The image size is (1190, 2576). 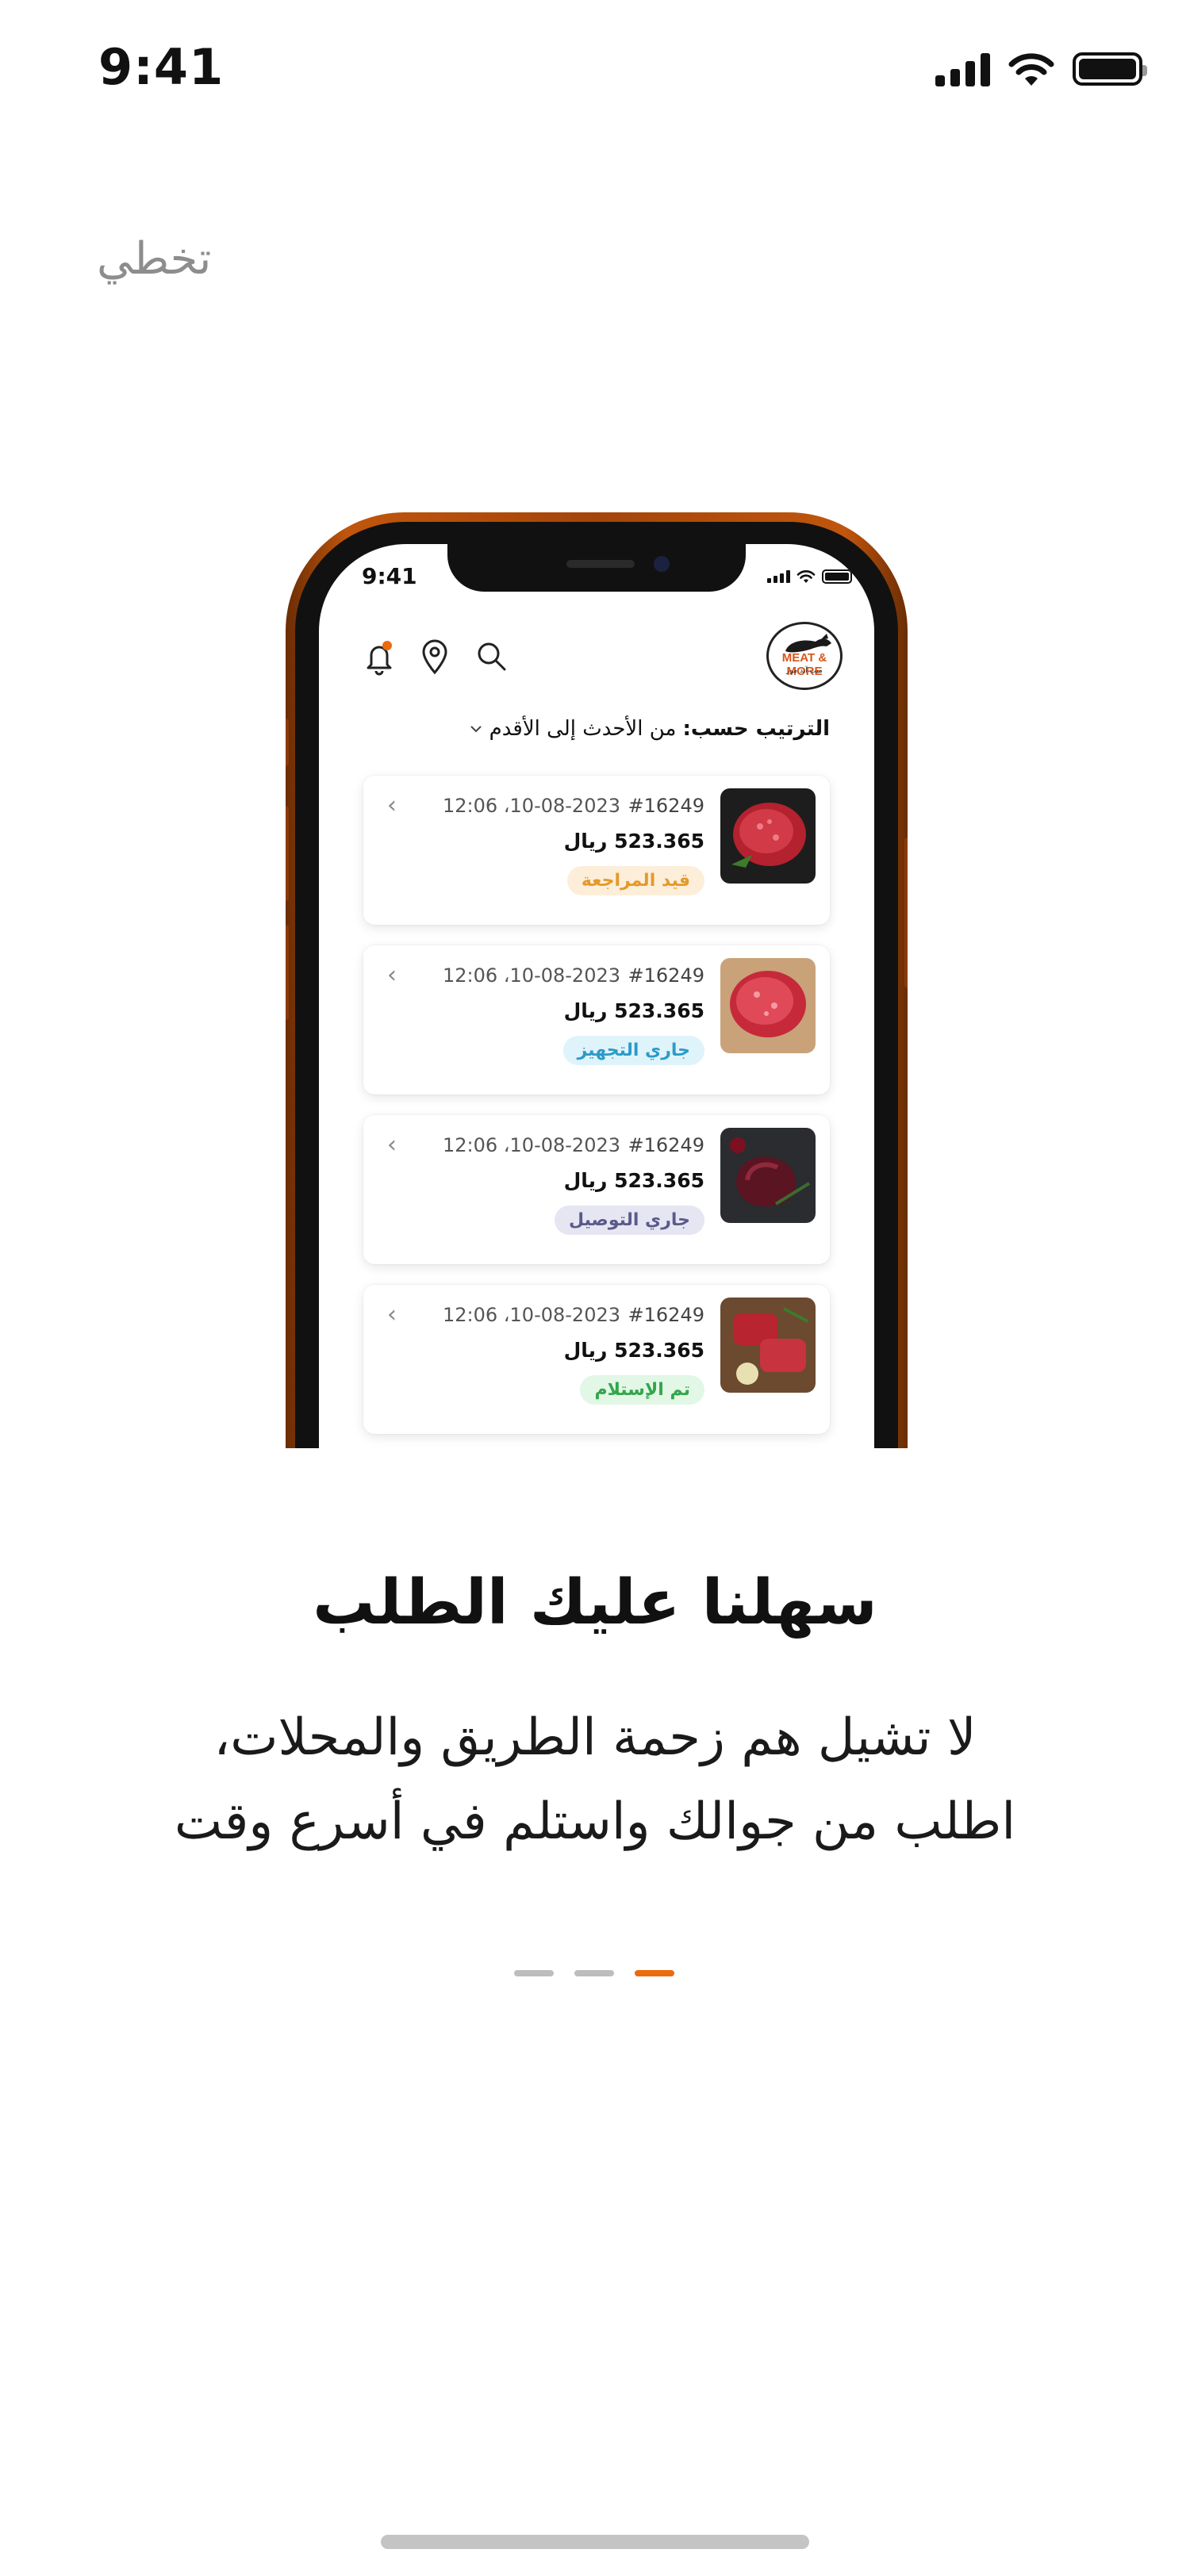 I want to click on mockup-signal-icon, so click(x=778, y=576).